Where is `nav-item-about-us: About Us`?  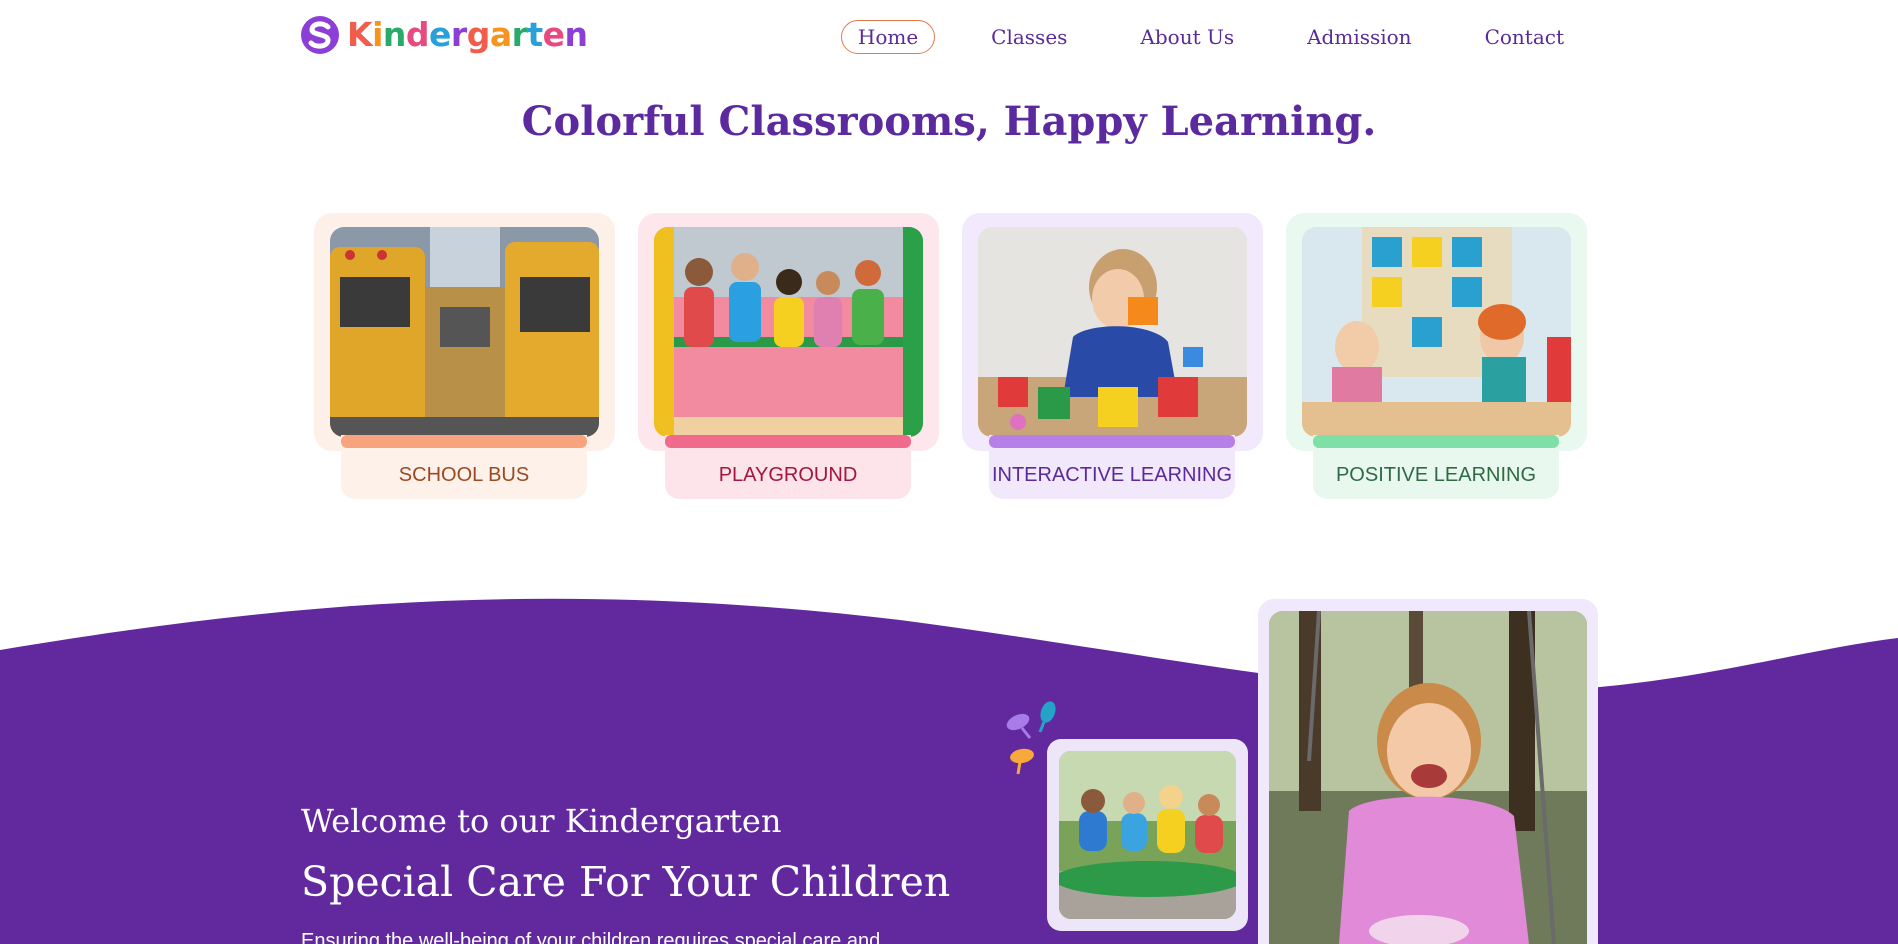 nav-item-about-us: About Us is located at coordinates (1187, 37).